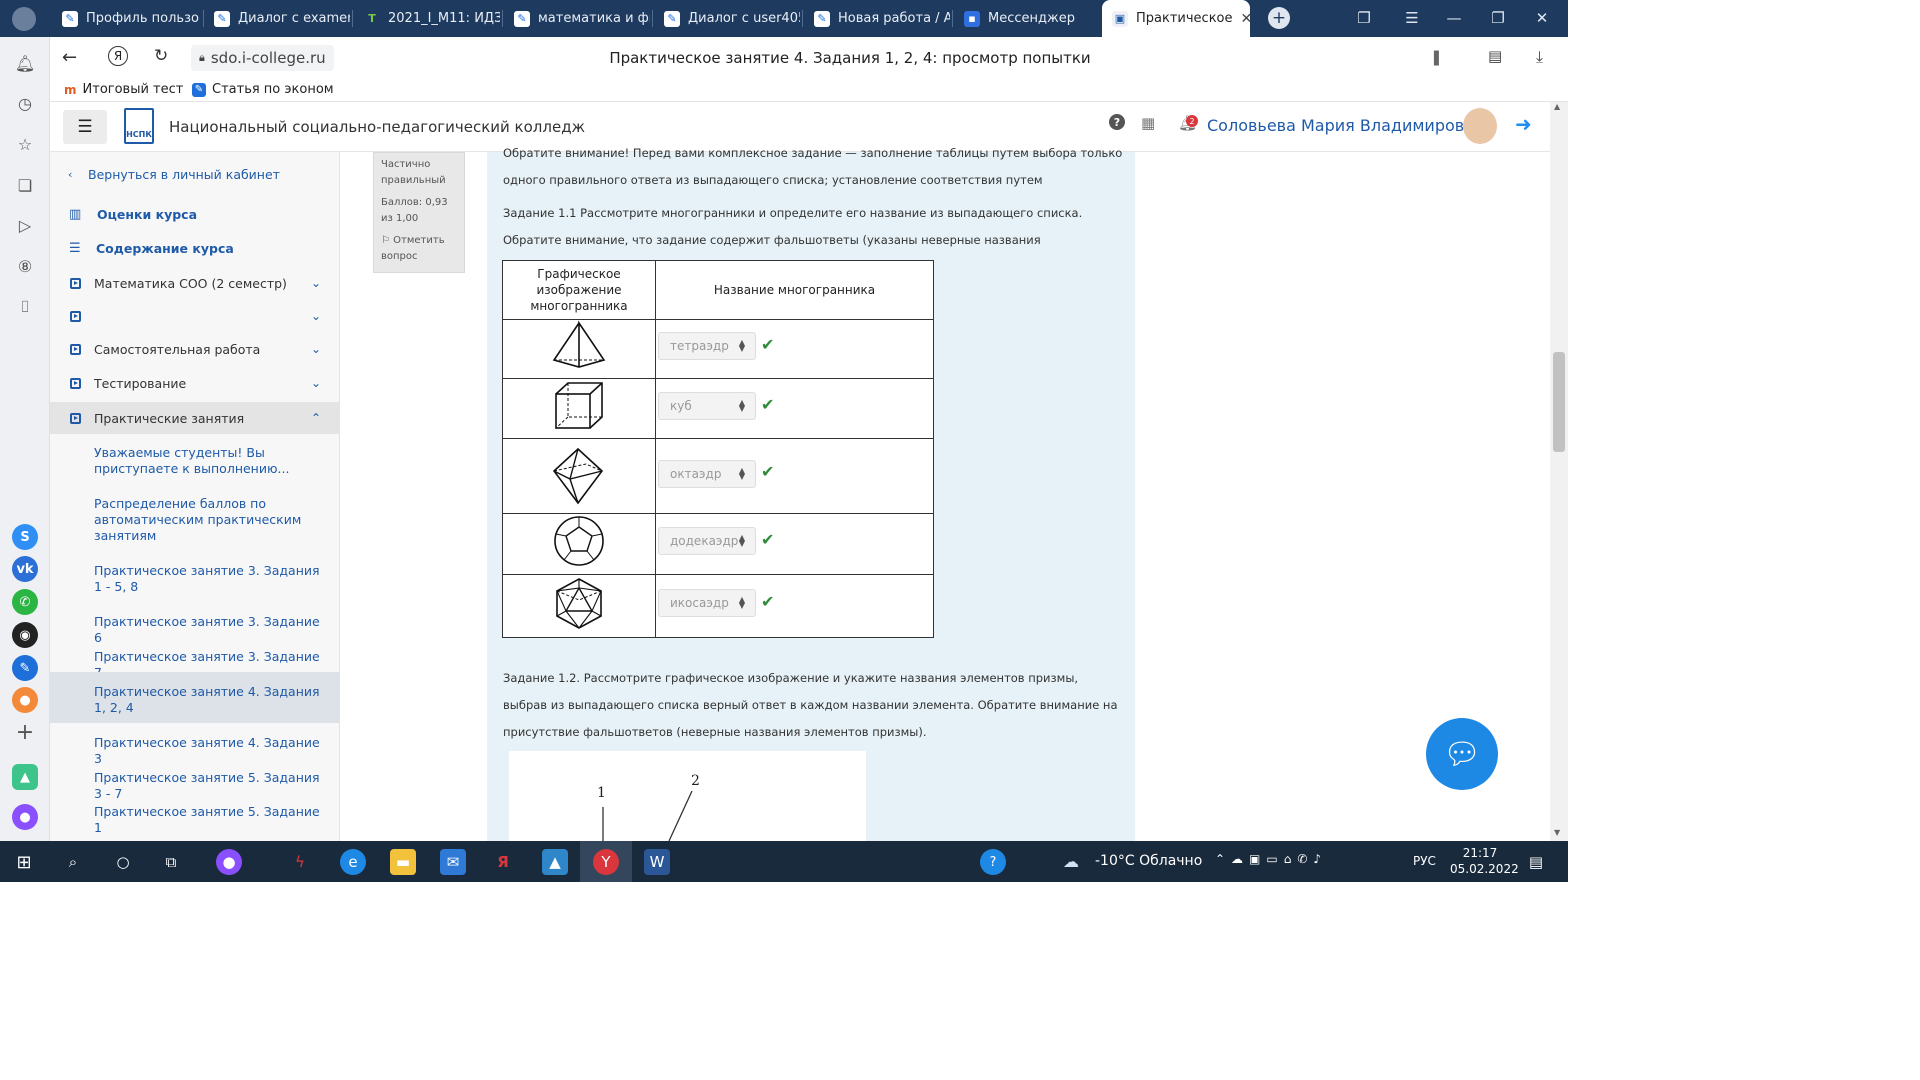 Image resolution: width=1920 pixels, height=1080 pixels. Describe the element at coordinates (809, 90) in the screenshot. I see `bookmarks-bar: m Итоговый тест ✎ Статья по эконом` at that location.